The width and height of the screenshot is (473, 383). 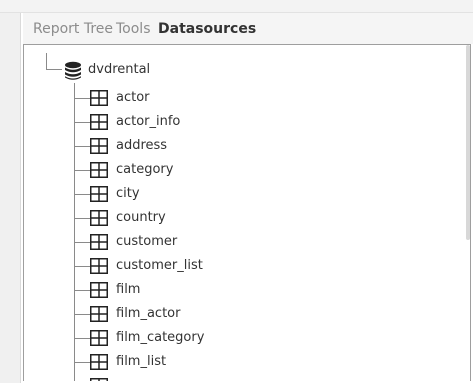 I want to click on tree-item-table: country, so click(x=254, y=219).